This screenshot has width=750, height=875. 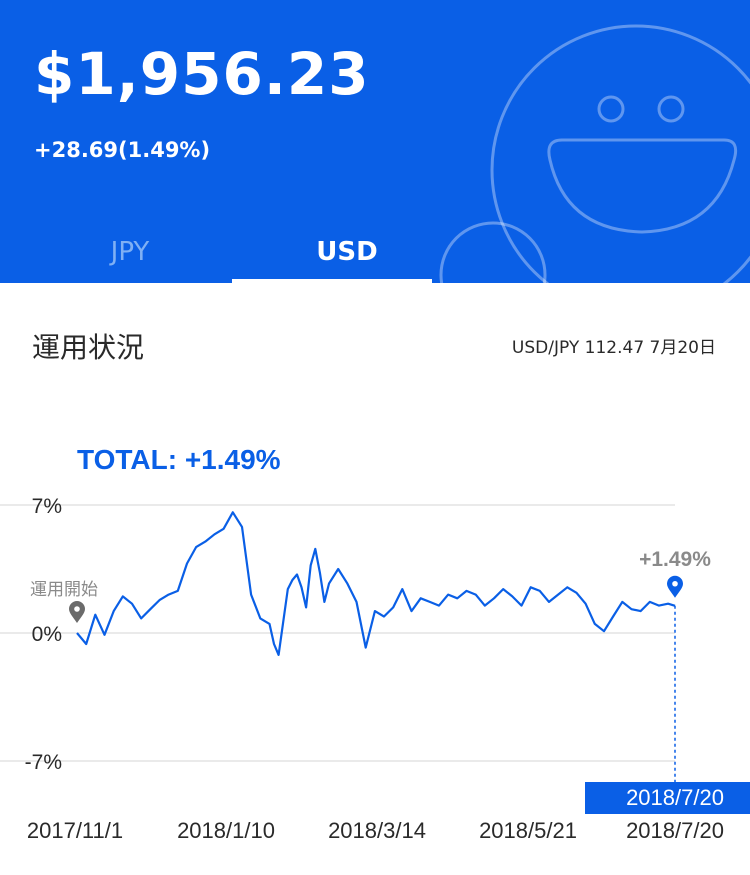 I want to click on end-pin-icon, so click(x=675, y=586).